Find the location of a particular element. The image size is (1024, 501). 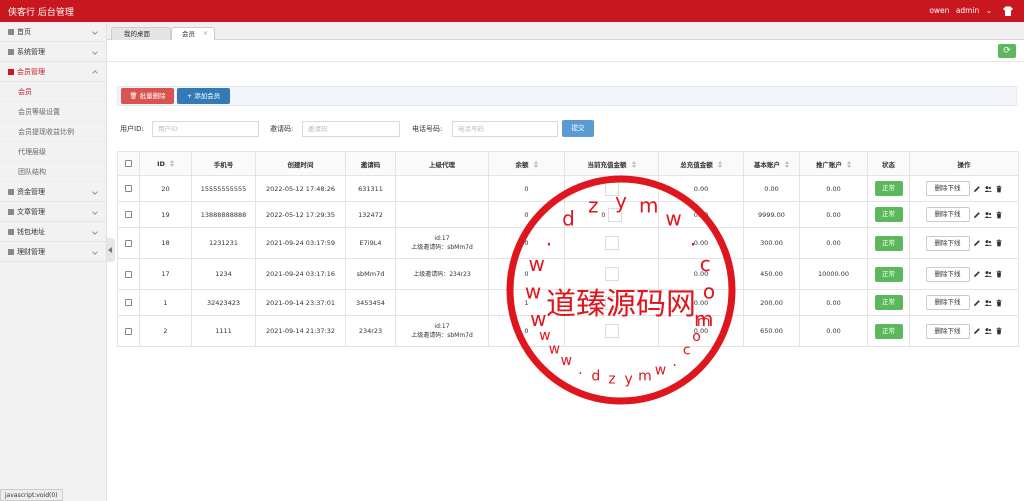

phone-input: 电话号码 is located at coordinates (505, 129).